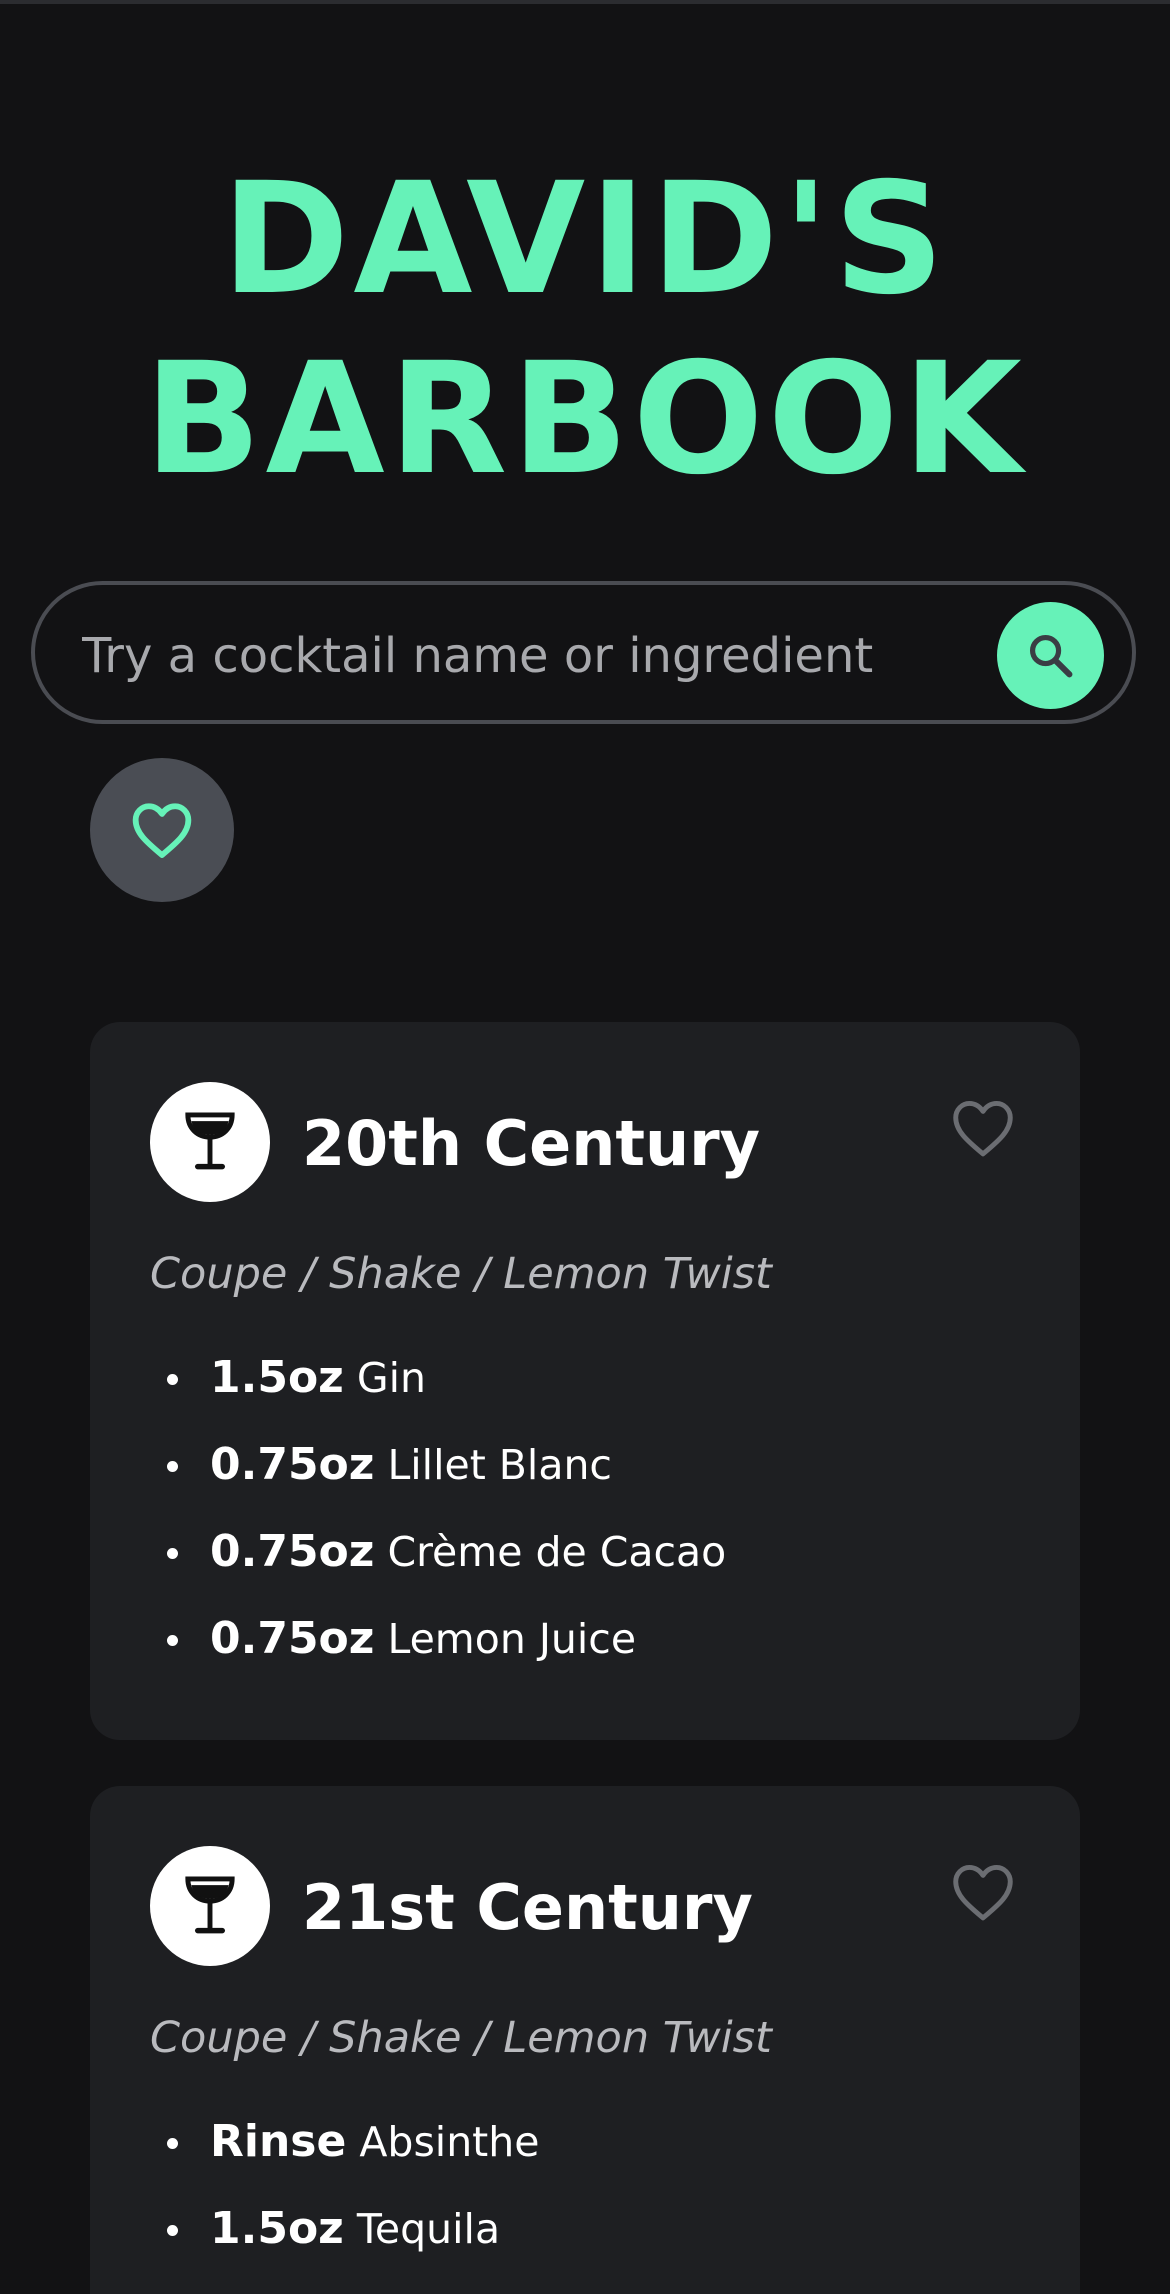 The image size is (1170, 2294). Describe the element at coordinates (532, 656) in the screenshot. I see `search-input` at that location.